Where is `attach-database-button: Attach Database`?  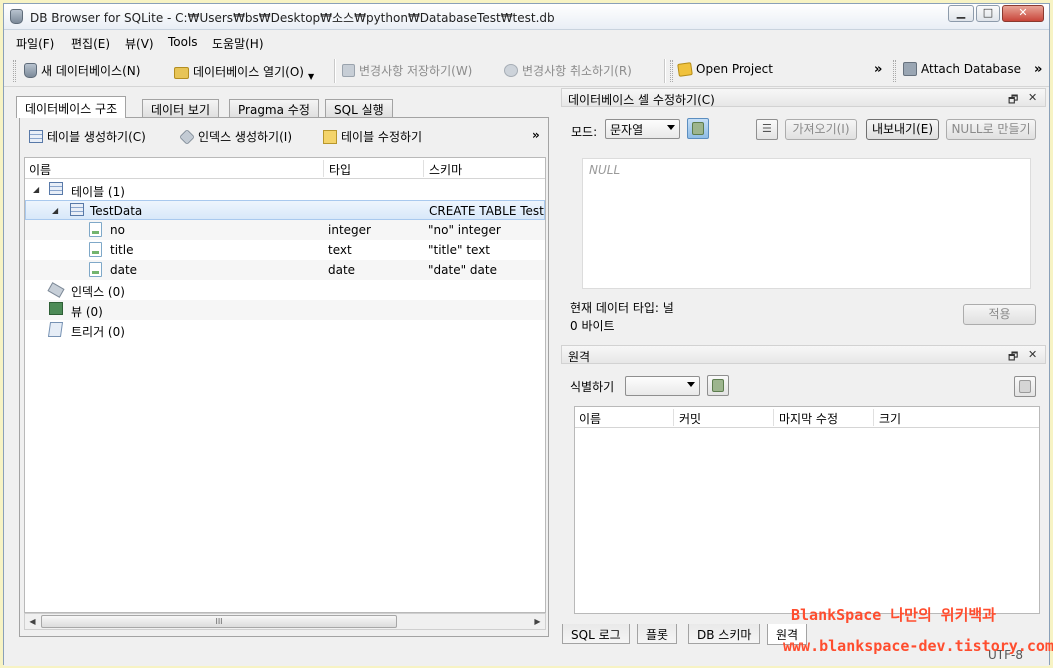 attach-database-button: Attach Database is located at coordinates (962, 69).